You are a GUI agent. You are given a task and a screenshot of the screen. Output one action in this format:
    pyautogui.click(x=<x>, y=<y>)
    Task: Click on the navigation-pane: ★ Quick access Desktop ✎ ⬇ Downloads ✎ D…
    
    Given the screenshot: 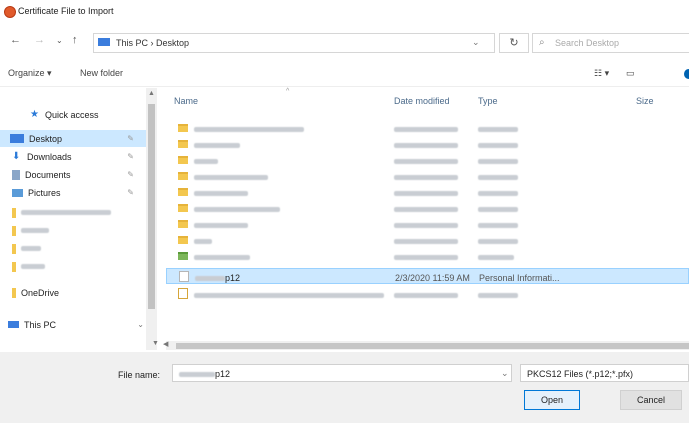 What is the action you would take?
    pyautogui.click(x=83, y=219)
    